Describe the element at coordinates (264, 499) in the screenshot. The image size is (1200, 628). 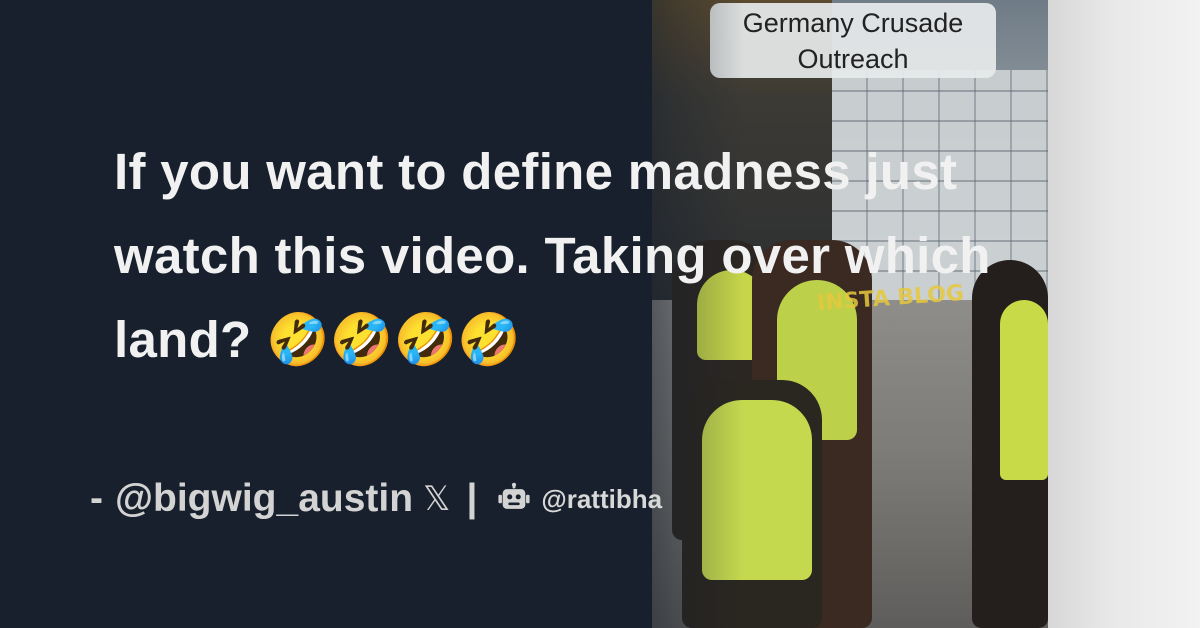
I see `author-handle: @bigwig_austin` at that location.